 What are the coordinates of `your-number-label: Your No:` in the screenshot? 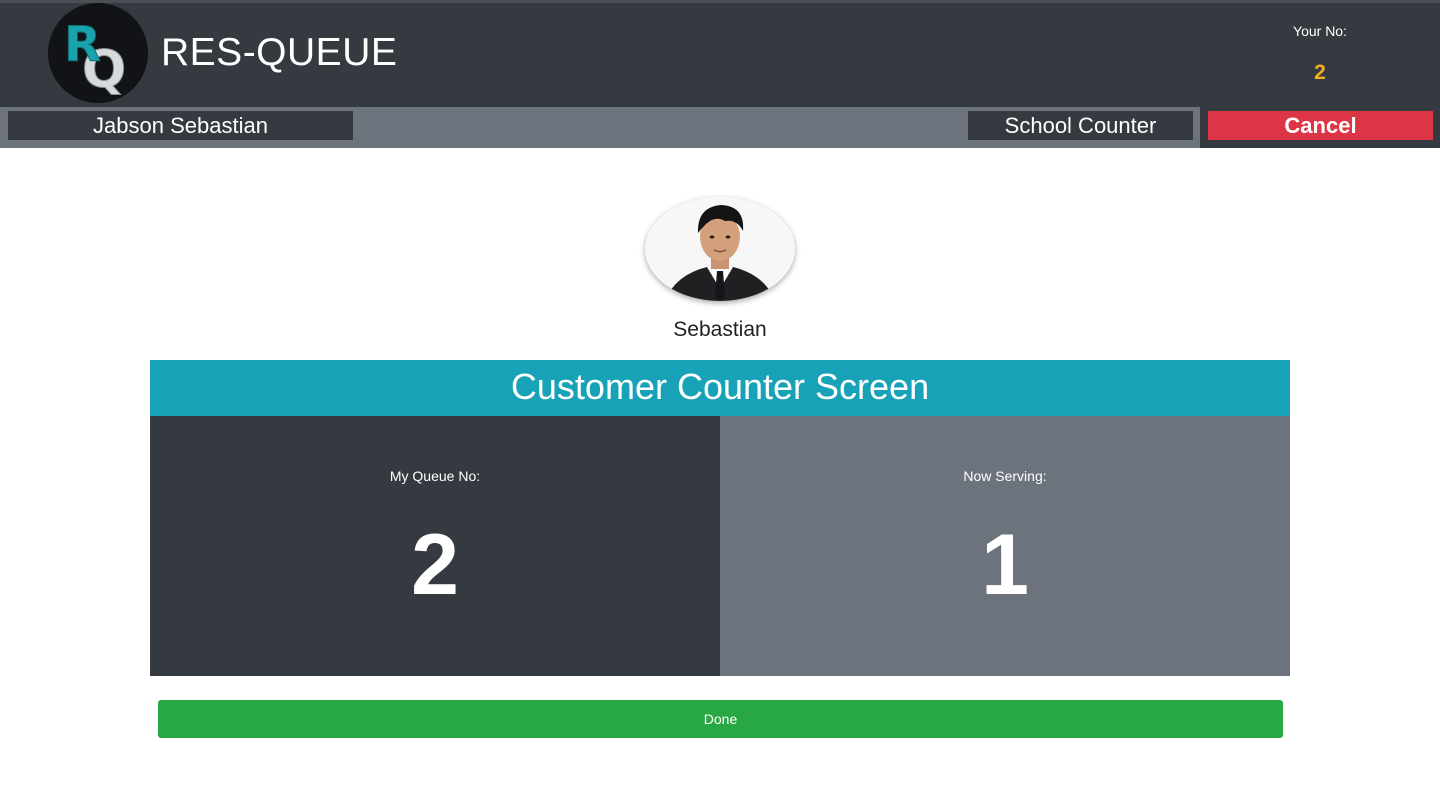 It's located at (1320, 31).